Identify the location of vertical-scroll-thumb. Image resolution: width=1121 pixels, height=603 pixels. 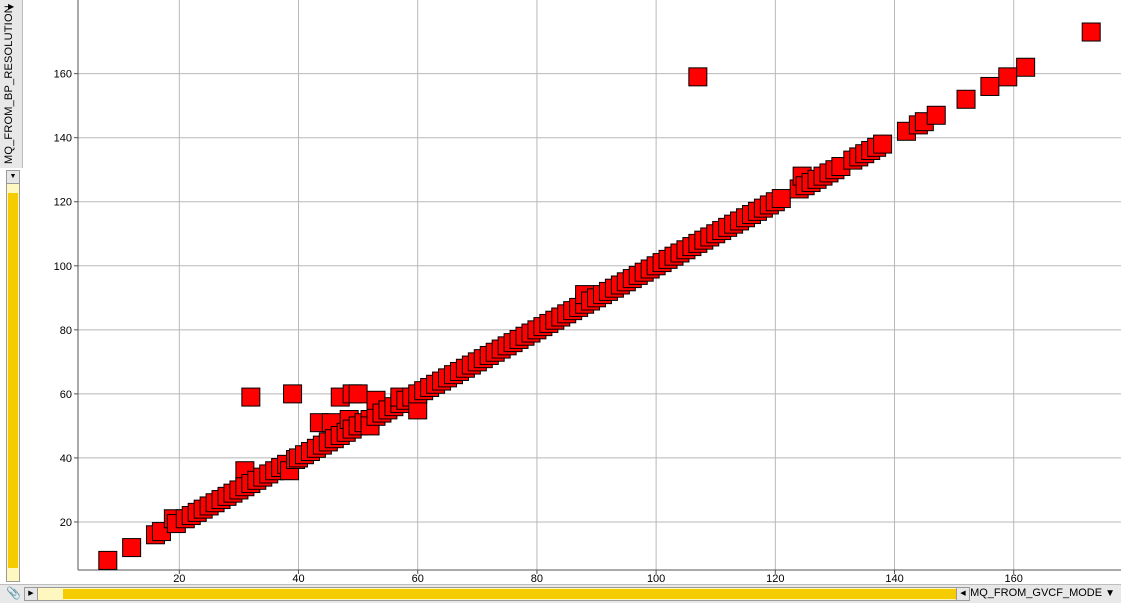
(13, 380).